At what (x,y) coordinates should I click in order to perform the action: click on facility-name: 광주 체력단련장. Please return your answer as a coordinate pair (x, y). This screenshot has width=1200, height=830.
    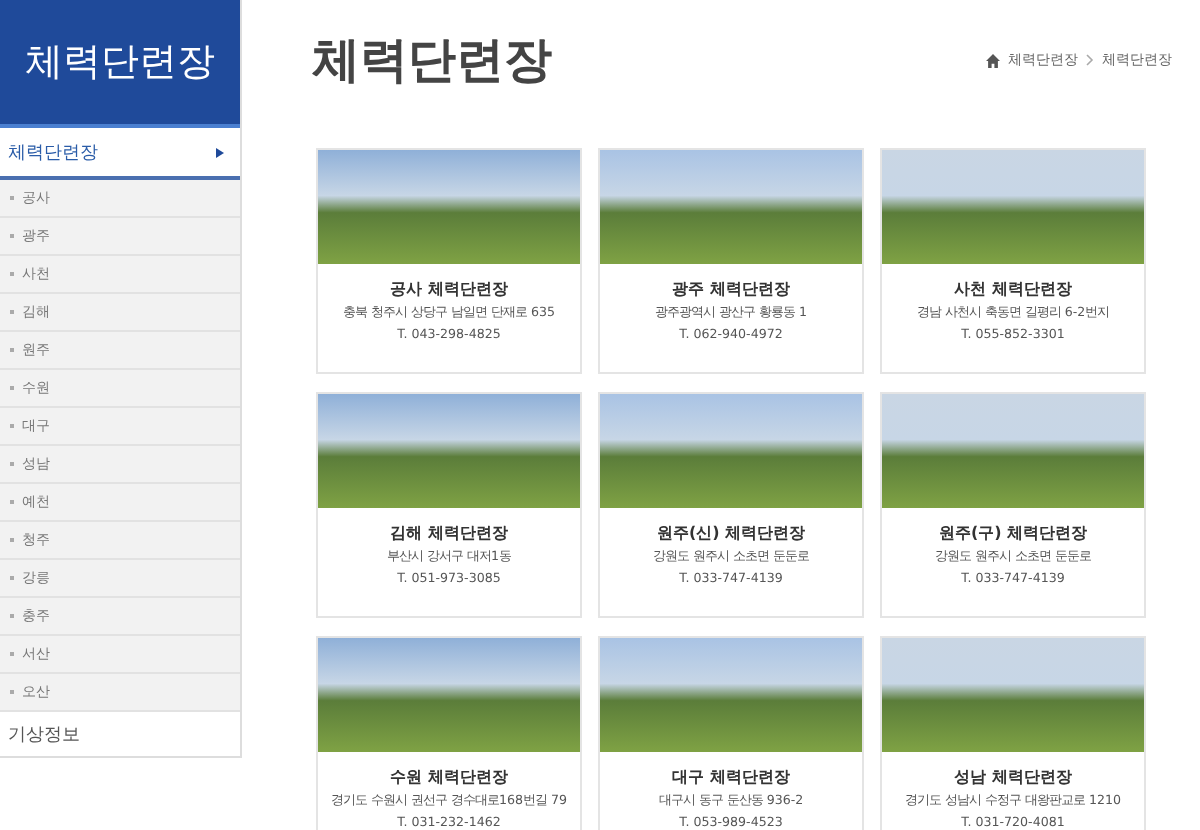
    Looking at the image, I should click on (731, 290).